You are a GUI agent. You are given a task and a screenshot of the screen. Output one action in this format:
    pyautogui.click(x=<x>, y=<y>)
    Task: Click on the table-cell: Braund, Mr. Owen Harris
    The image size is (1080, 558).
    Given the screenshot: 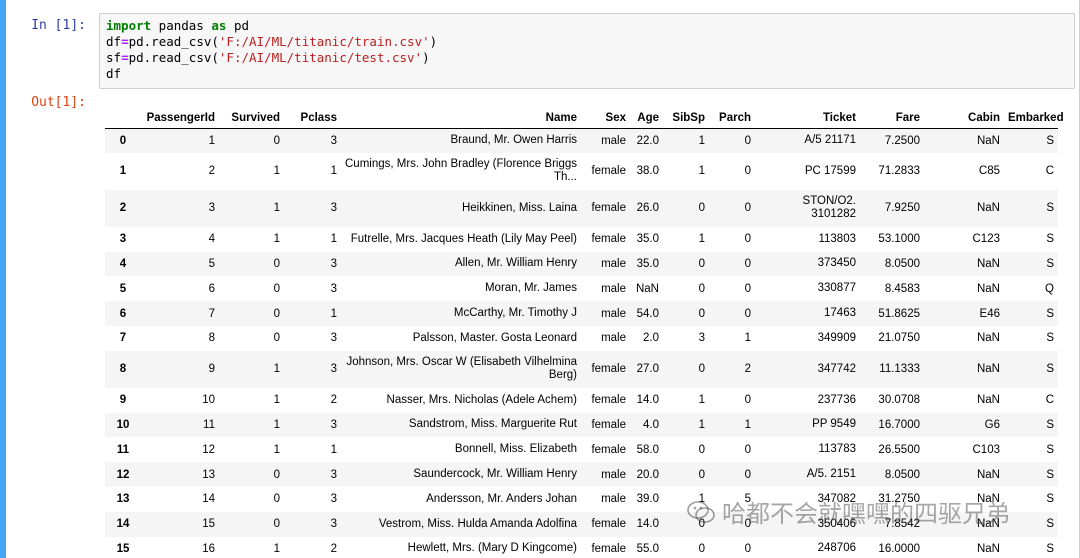 What is the action you would take?
    pyautogui.click(x=513, y=140)
    